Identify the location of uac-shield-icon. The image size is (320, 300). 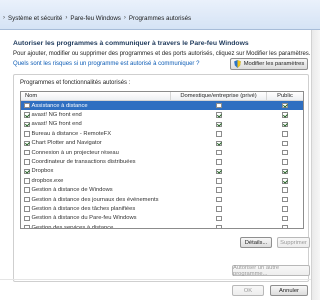
(237, 64).